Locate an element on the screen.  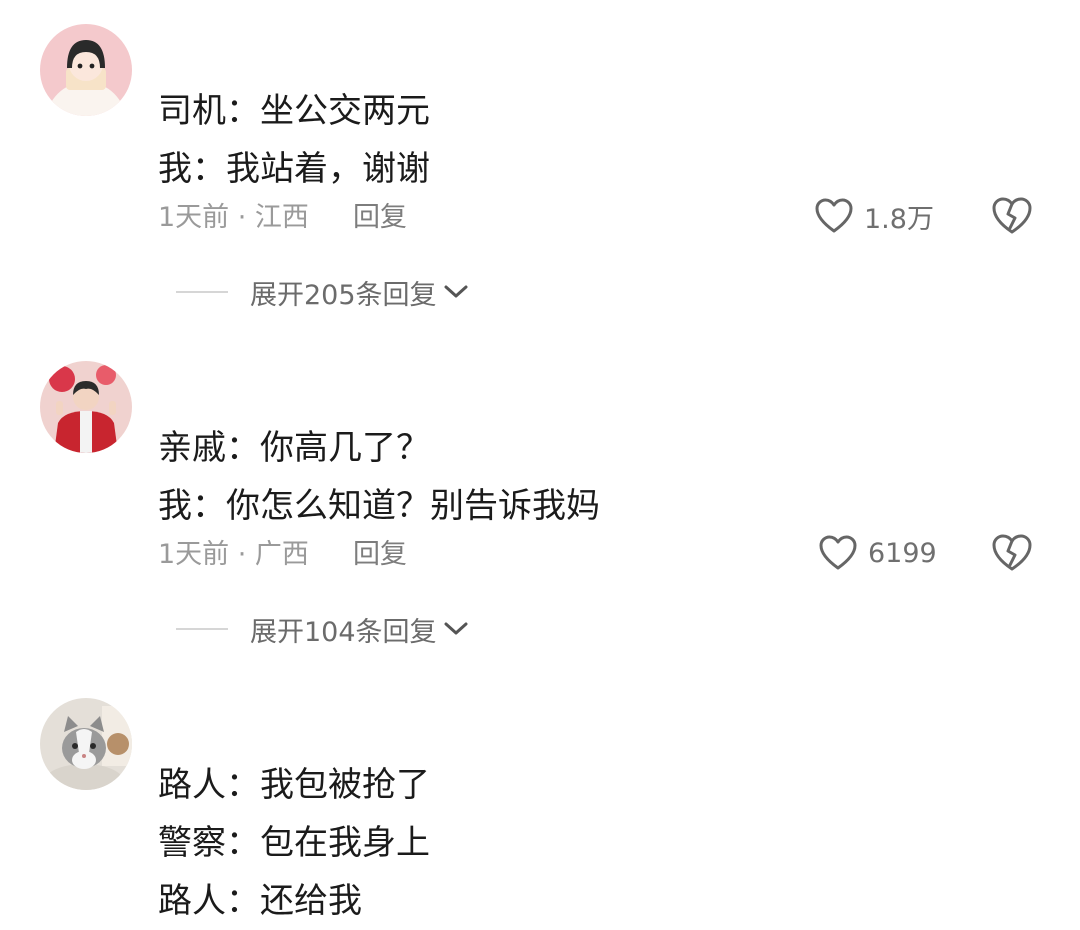
cat-avatar-icon is located at coordinates (86, 744).